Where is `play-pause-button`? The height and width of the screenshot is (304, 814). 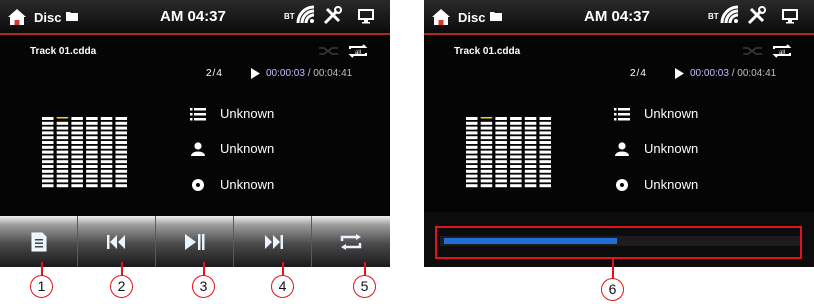
play-pause-button is located at coordinates (195, 241).